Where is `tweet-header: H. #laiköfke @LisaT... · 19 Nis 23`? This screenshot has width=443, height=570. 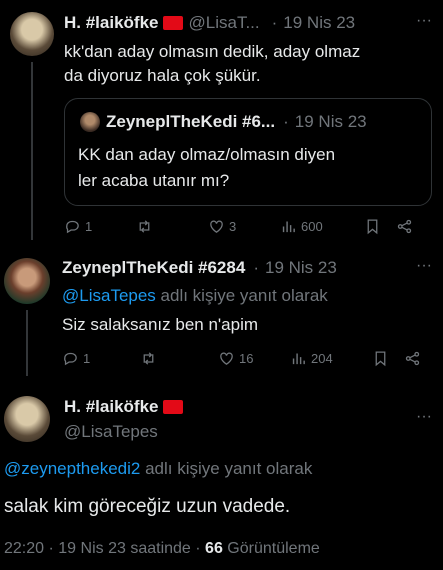 tweet-header: H. #laiköfke @LisaT... · 19 Nis 23 is located at coordinates (209, 23).